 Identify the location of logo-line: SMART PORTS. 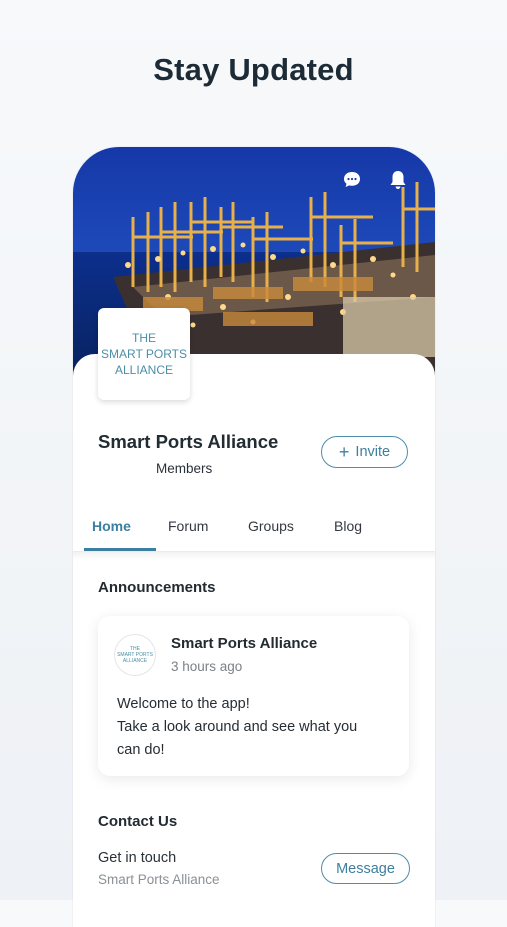
(144, 354).